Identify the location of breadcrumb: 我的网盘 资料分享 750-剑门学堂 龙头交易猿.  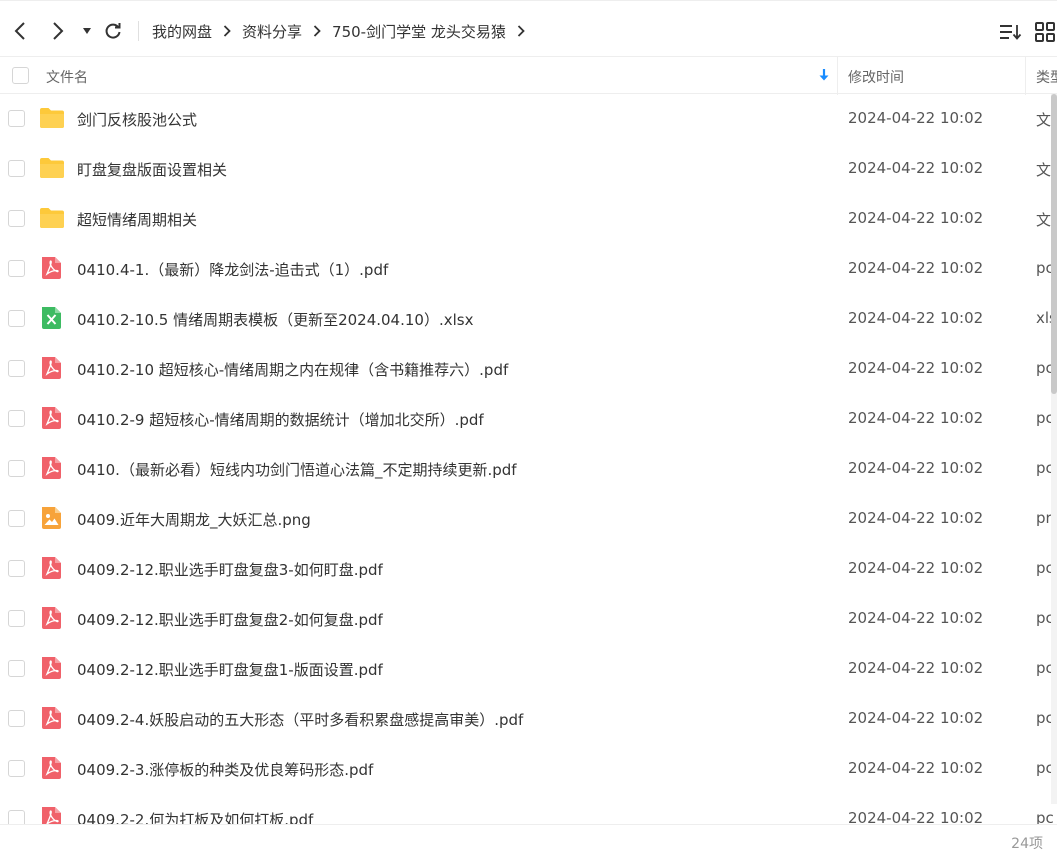
(344, 31).